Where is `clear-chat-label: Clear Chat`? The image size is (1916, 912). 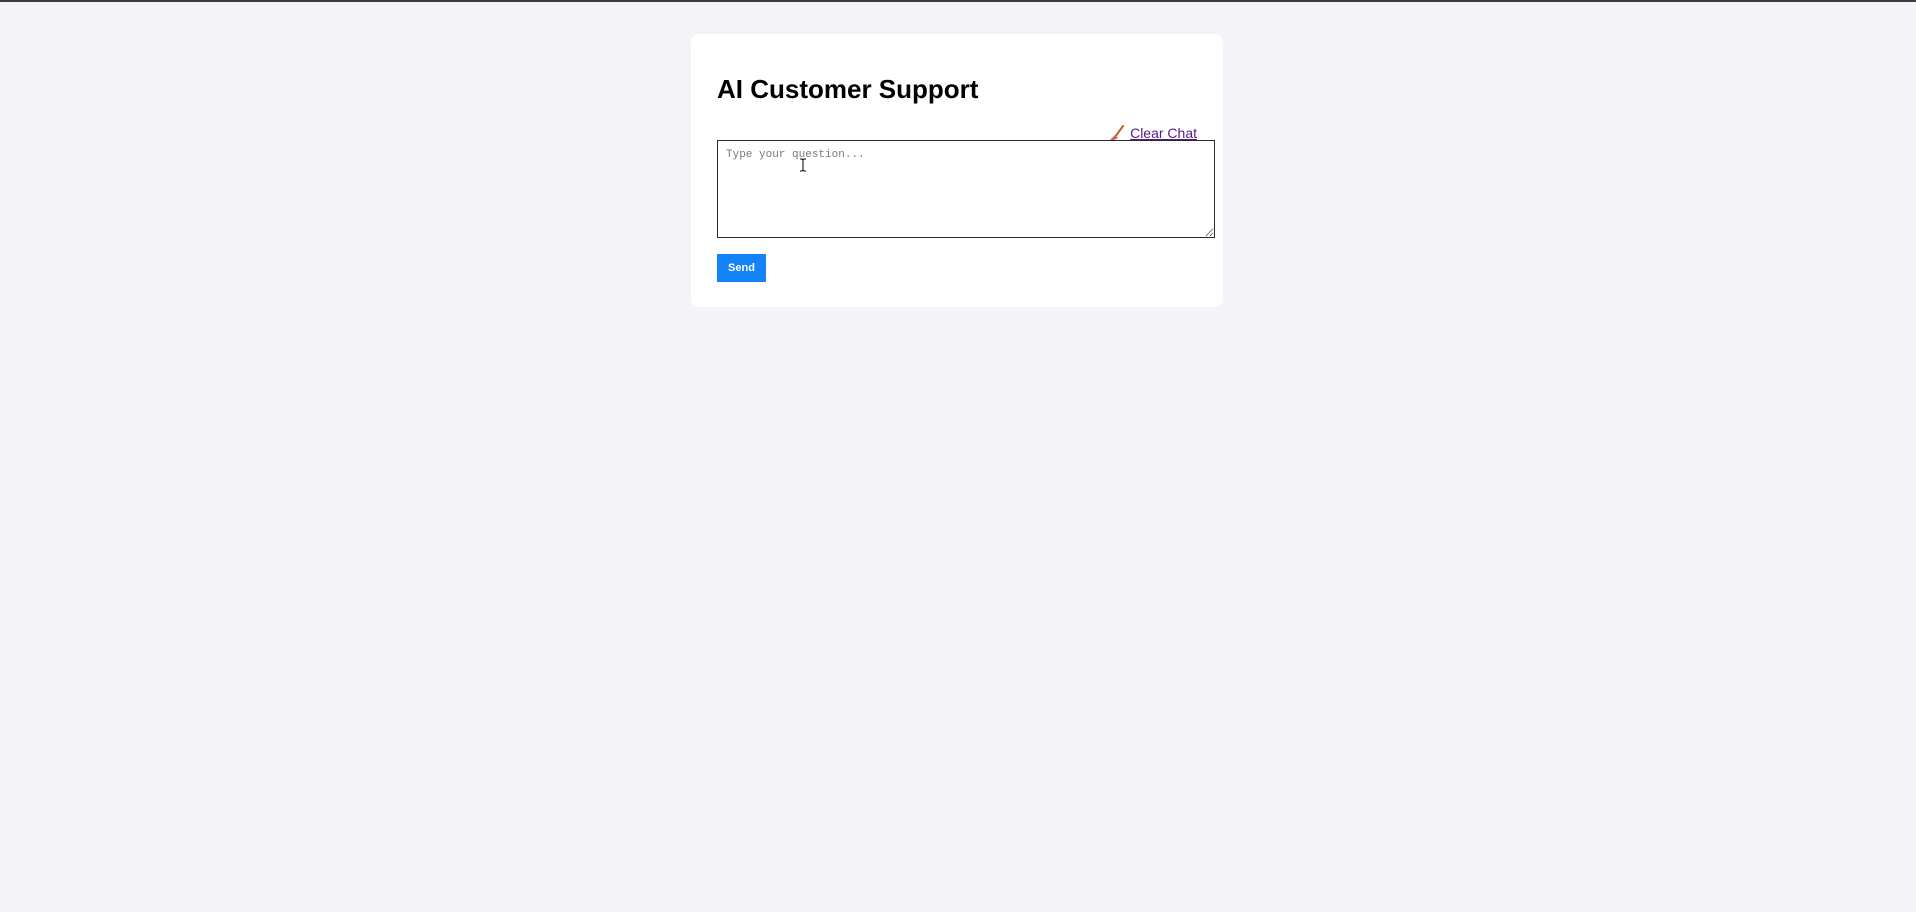 clear-chat-label: Clear Chat is located at coordinates (1163, 133).